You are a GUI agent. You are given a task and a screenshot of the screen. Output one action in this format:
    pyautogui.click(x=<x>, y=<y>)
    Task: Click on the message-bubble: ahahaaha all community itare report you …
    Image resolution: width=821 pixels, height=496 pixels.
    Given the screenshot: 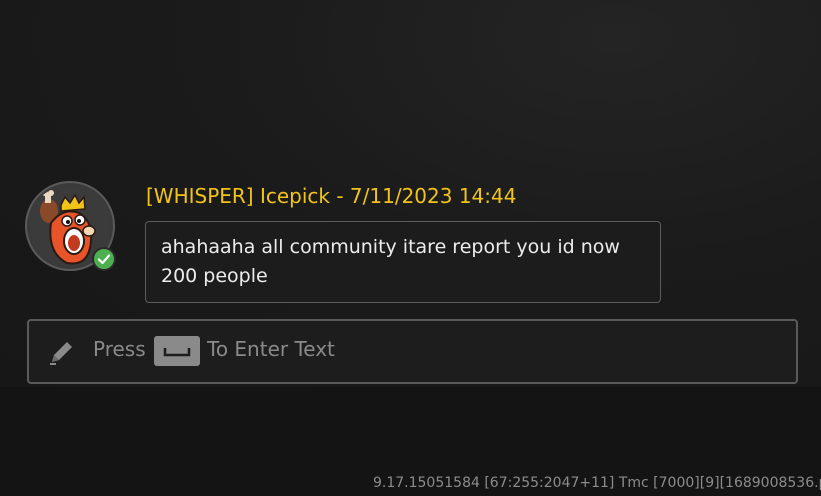 What is the action you would take?
    pyautogui.click(x=403, y=262)
    